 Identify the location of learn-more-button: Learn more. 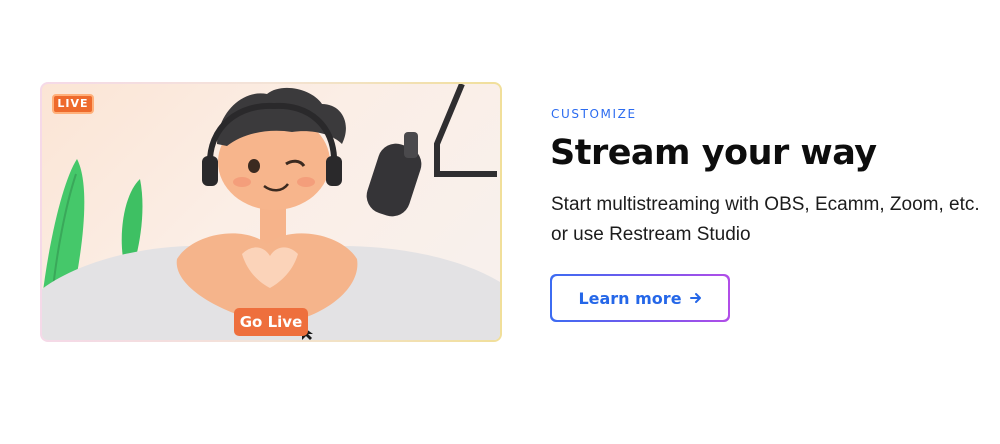
(640, 298).